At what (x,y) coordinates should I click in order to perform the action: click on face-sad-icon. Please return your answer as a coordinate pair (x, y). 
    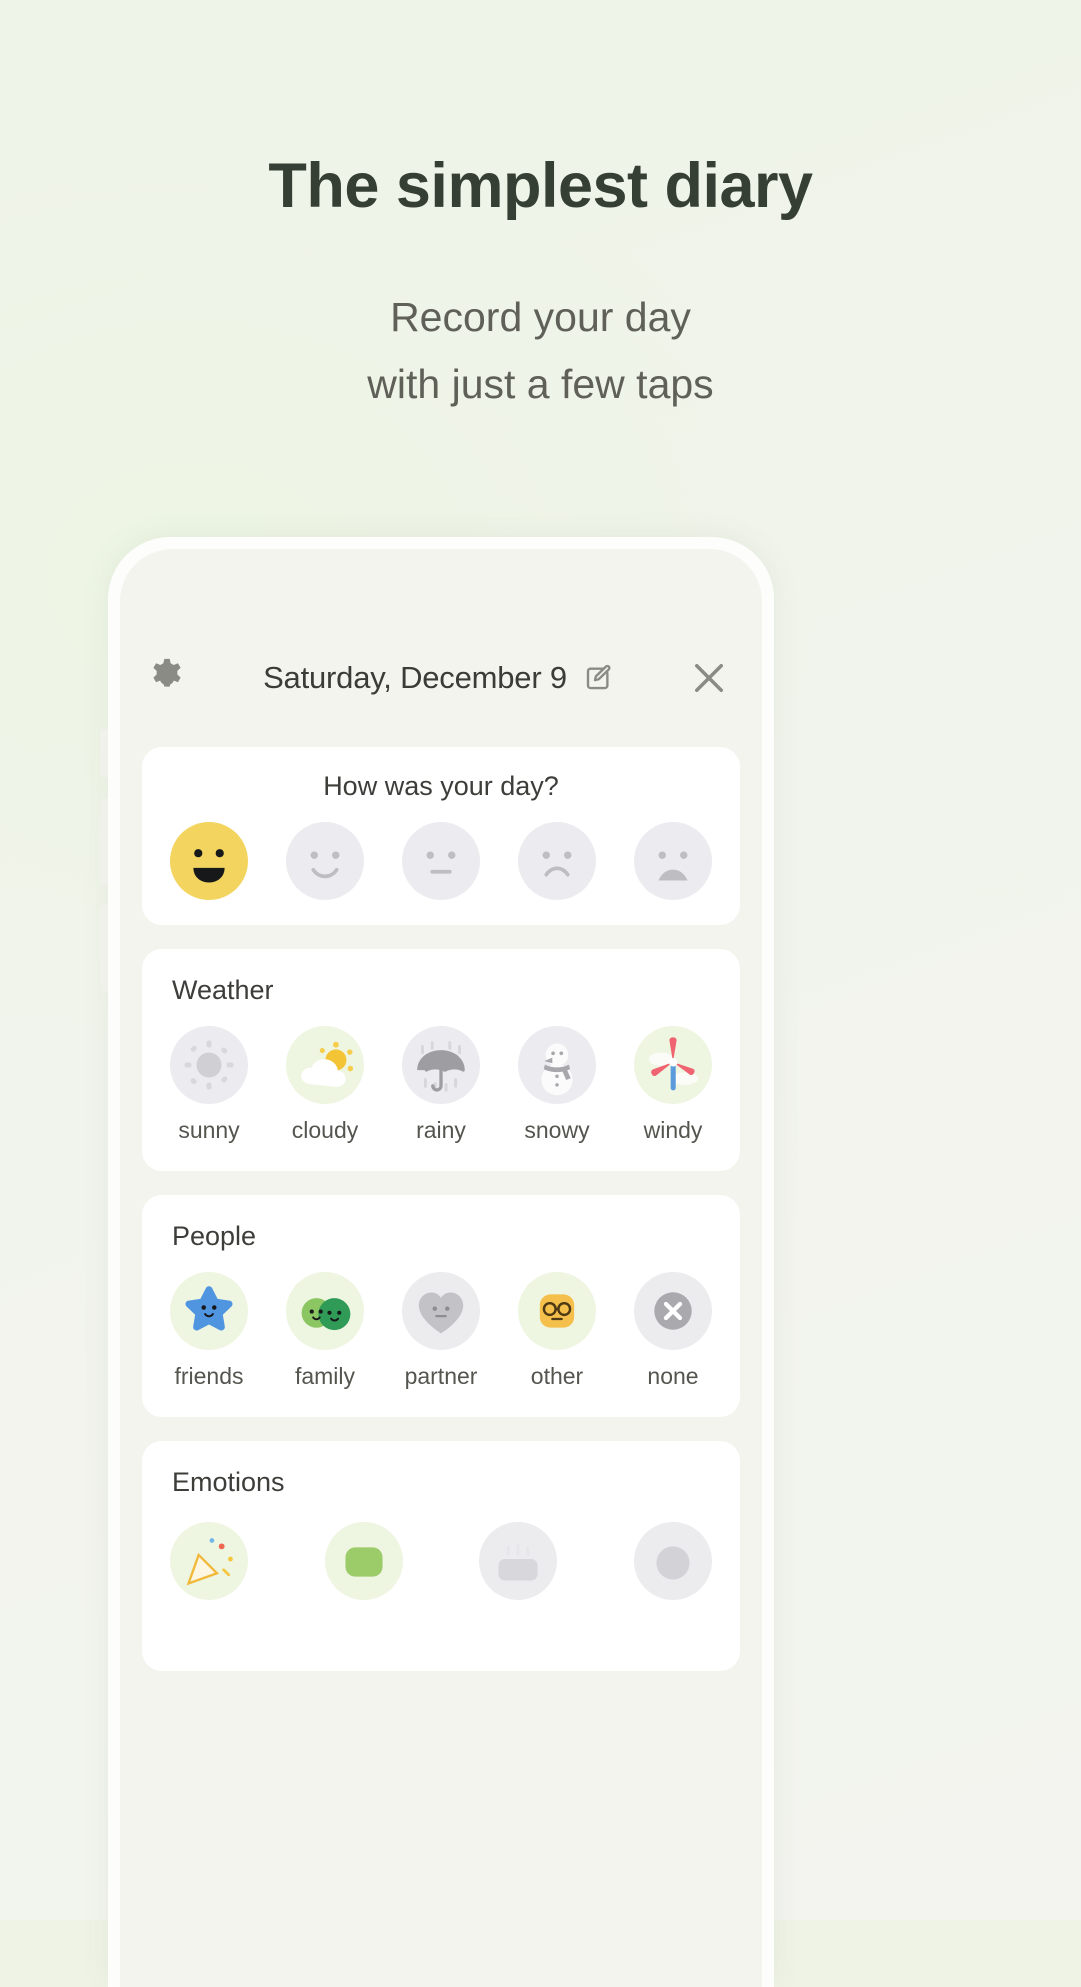
    Looking at the image, I should click on (673, 861).